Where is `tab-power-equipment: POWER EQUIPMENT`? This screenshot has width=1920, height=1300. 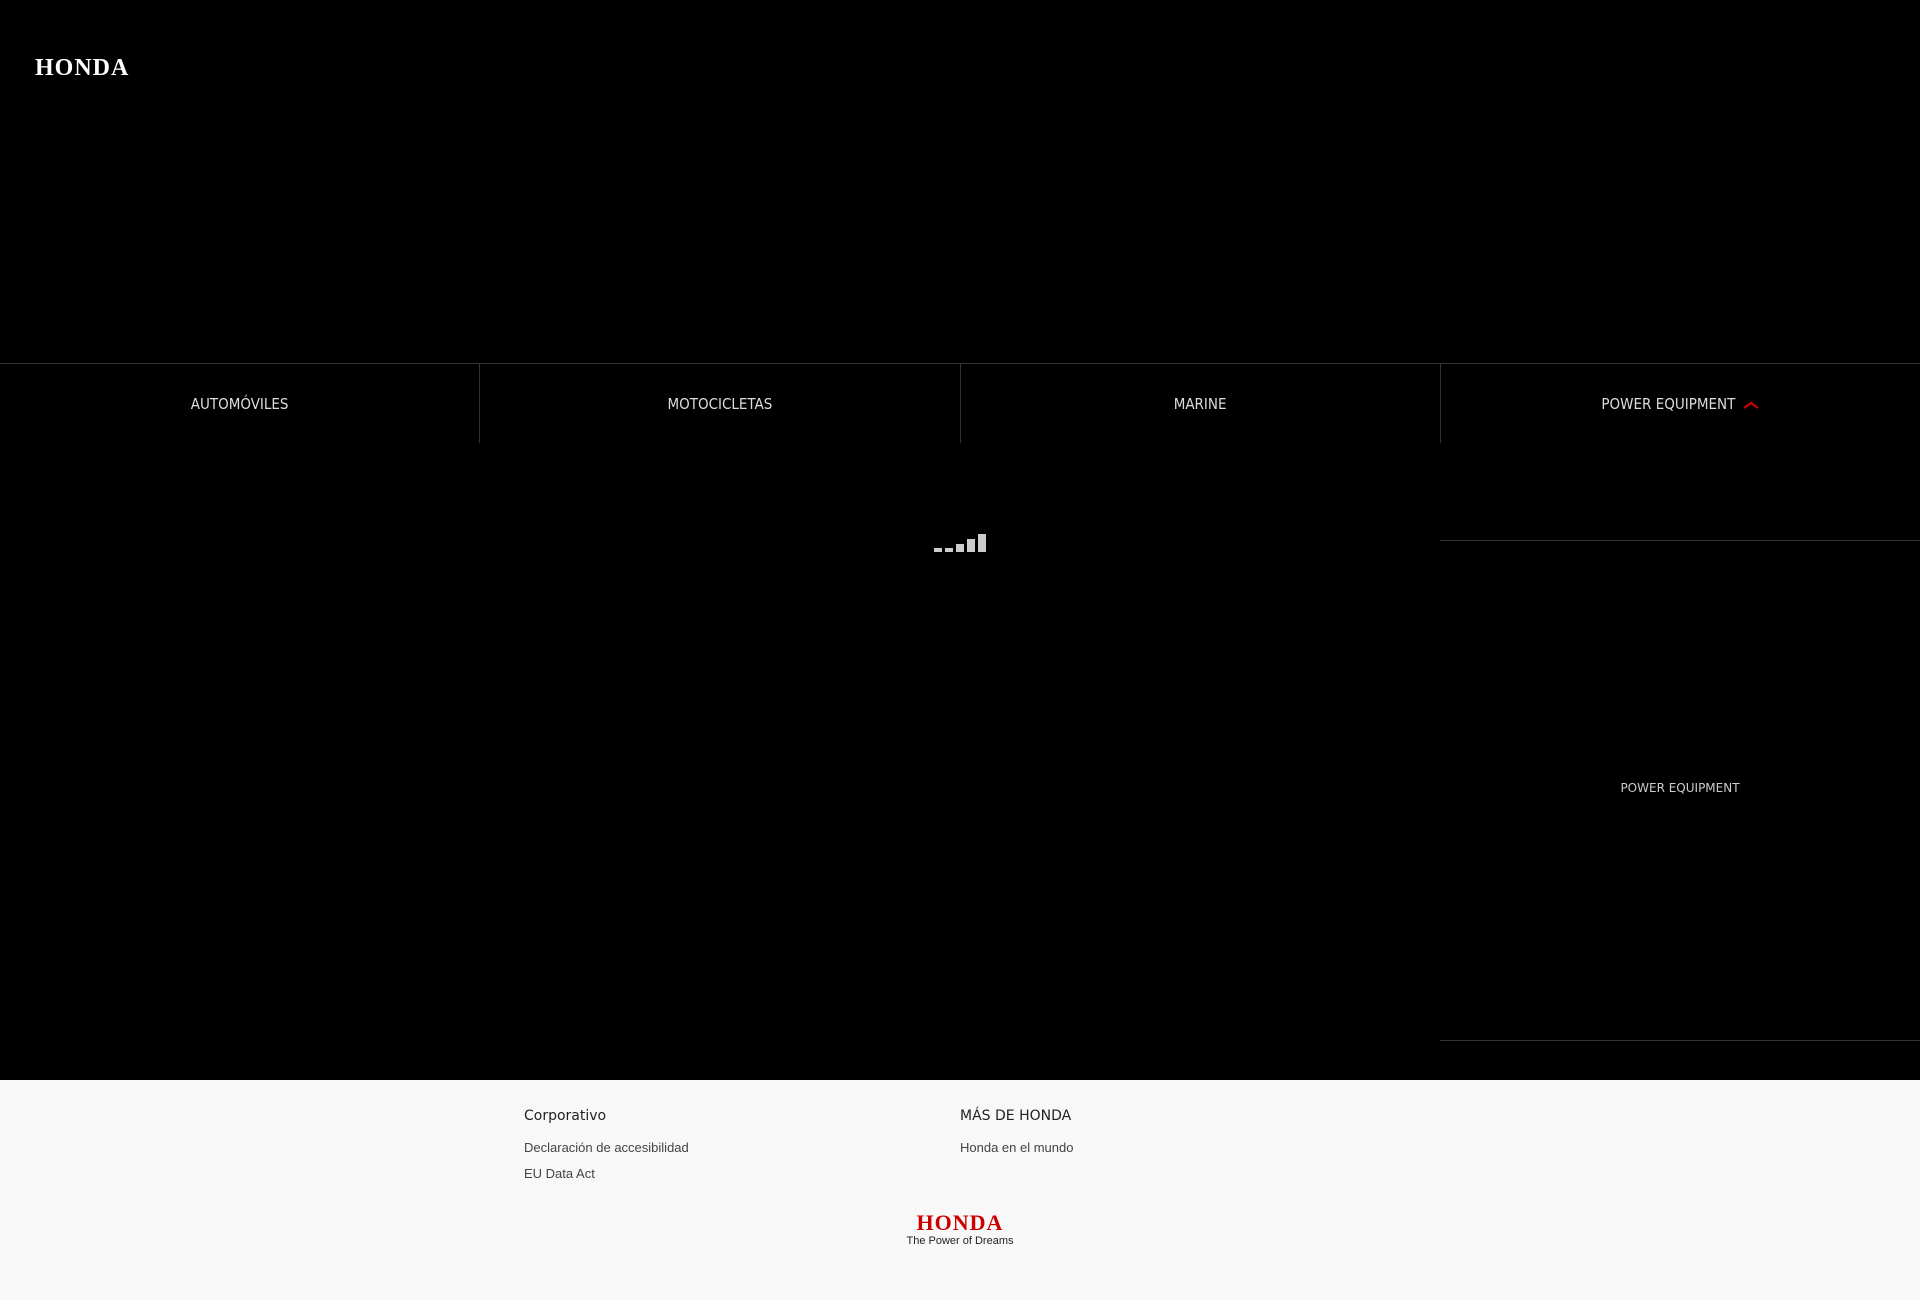 tab-power-equipment: POWER EQUIPMENT is located at coordinates (1680, 404).